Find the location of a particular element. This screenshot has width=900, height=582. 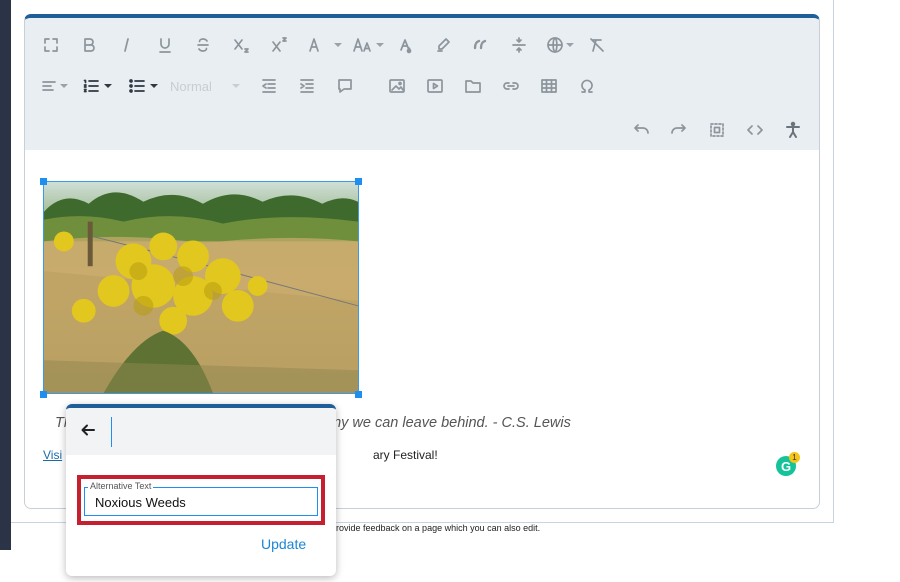

visit-line: Visi is located at coordinates (52, 455).